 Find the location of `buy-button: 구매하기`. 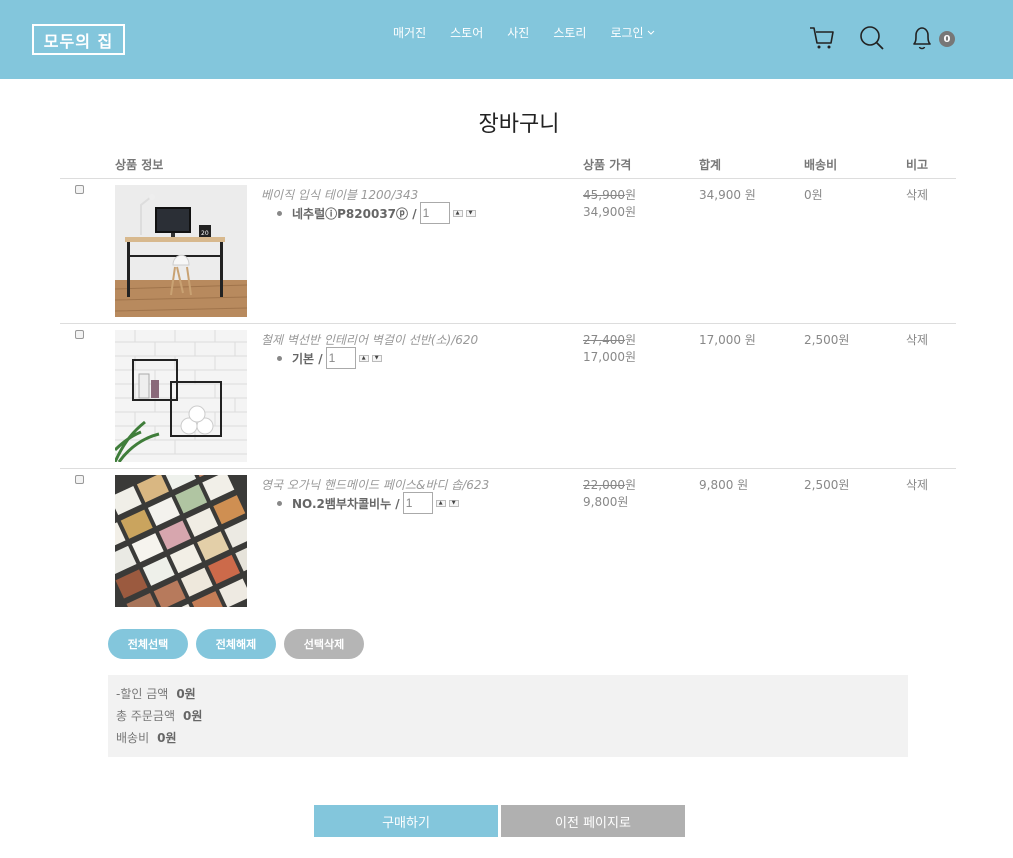

buy-button: 구매하기 is located at coordinates (406, 821).